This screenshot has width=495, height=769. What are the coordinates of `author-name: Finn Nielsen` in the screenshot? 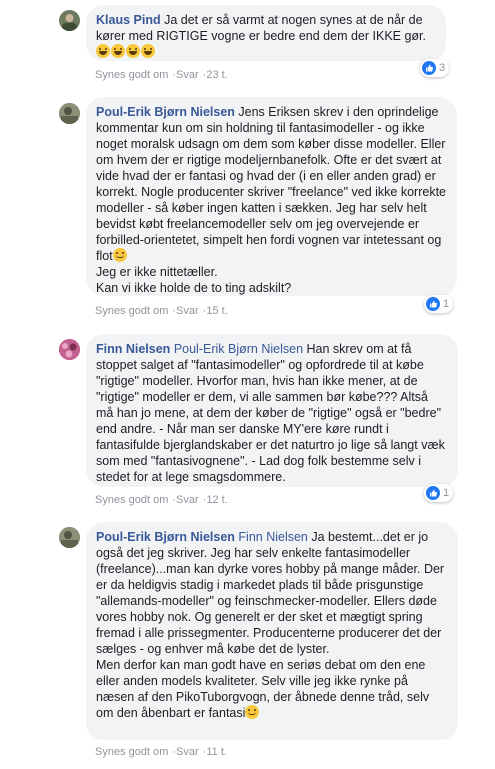 It's located at (133, 349).